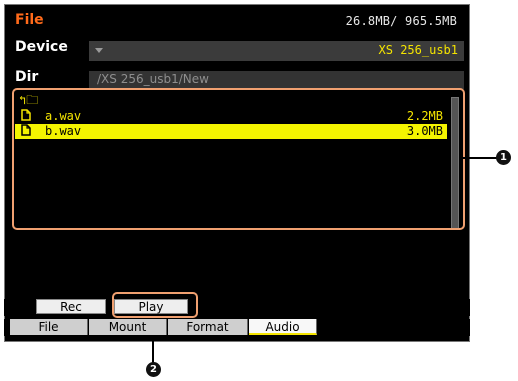 The image size is (518, 381). What do you see at coordinates (418, 50) in the screenshot?
I see `device-value: XS 256_usb1` at bounding box center [418, 50].